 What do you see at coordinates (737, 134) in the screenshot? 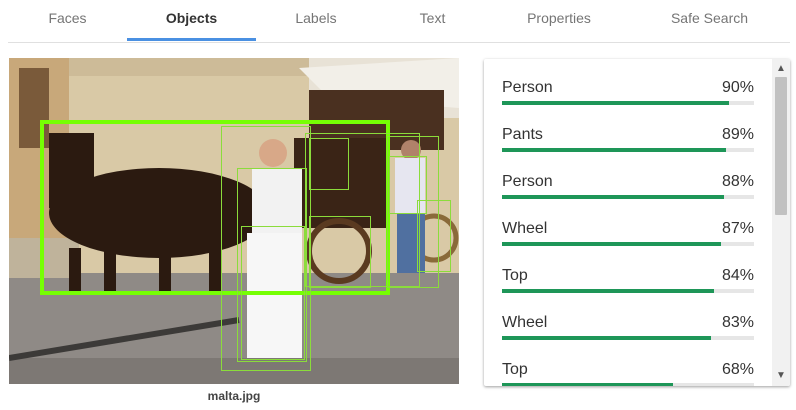
I see `result-percent: 89%` at bounding box center [737, 134].